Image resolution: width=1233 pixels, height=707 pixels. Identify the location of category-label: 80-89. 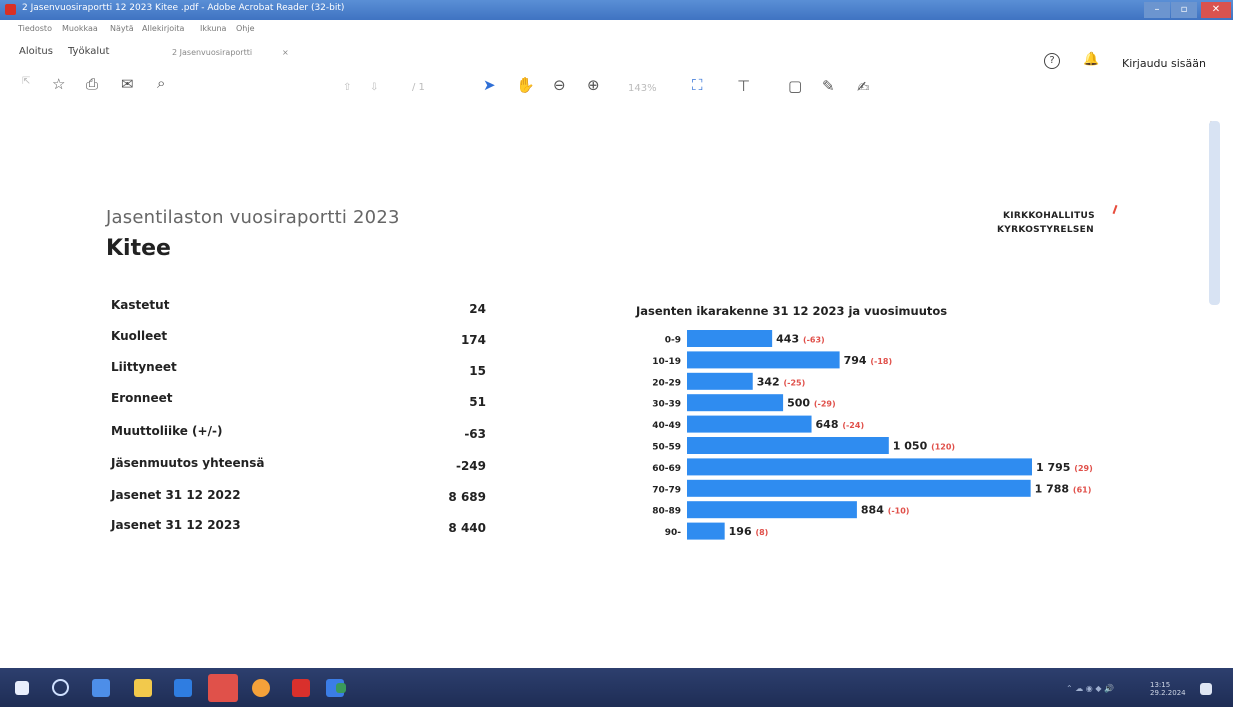
(666, 512).